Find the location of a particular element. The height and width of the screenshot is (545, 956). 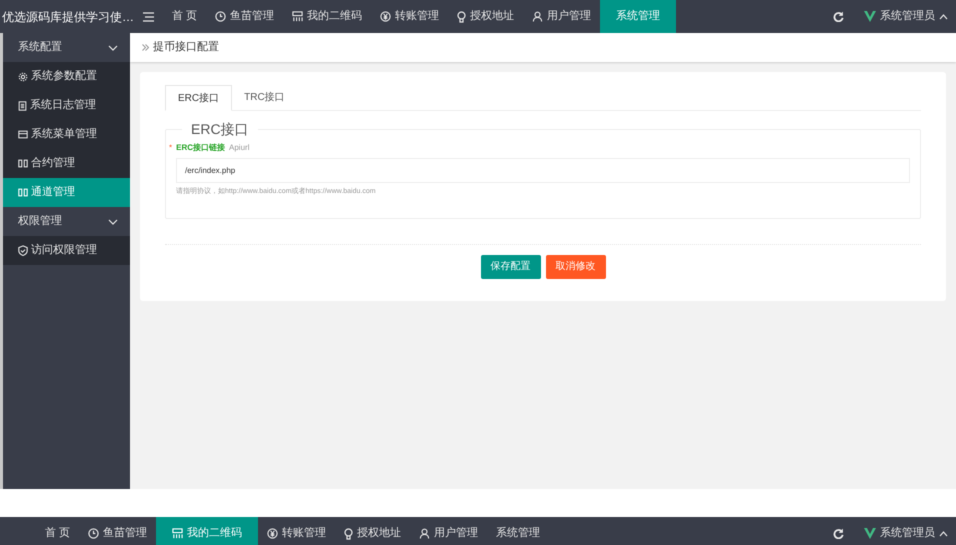

sidebar-item: 访问权限管理 is located at coordinates (66, 250).